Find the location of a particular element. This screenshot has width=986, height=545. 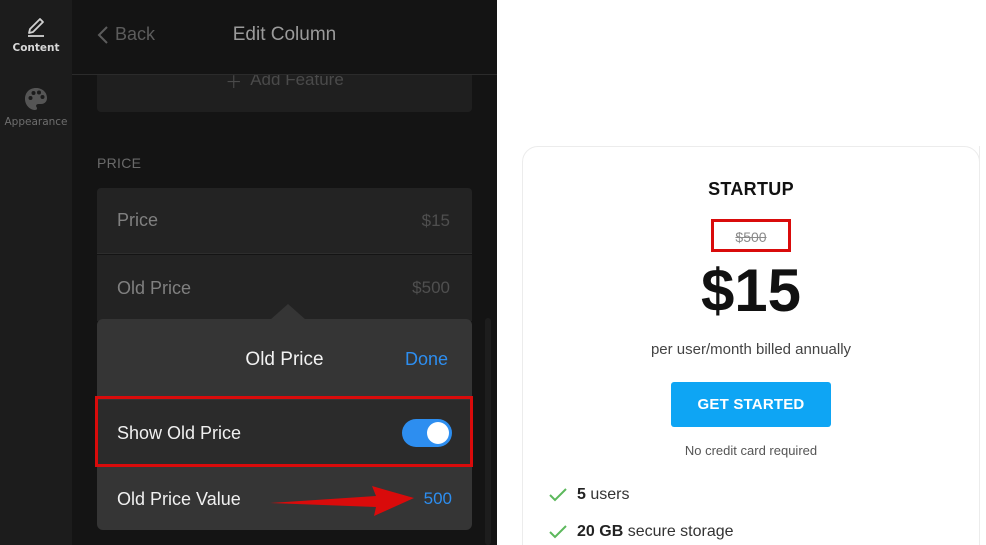

feature-item: 5 users is located at coordinates (589, 495).